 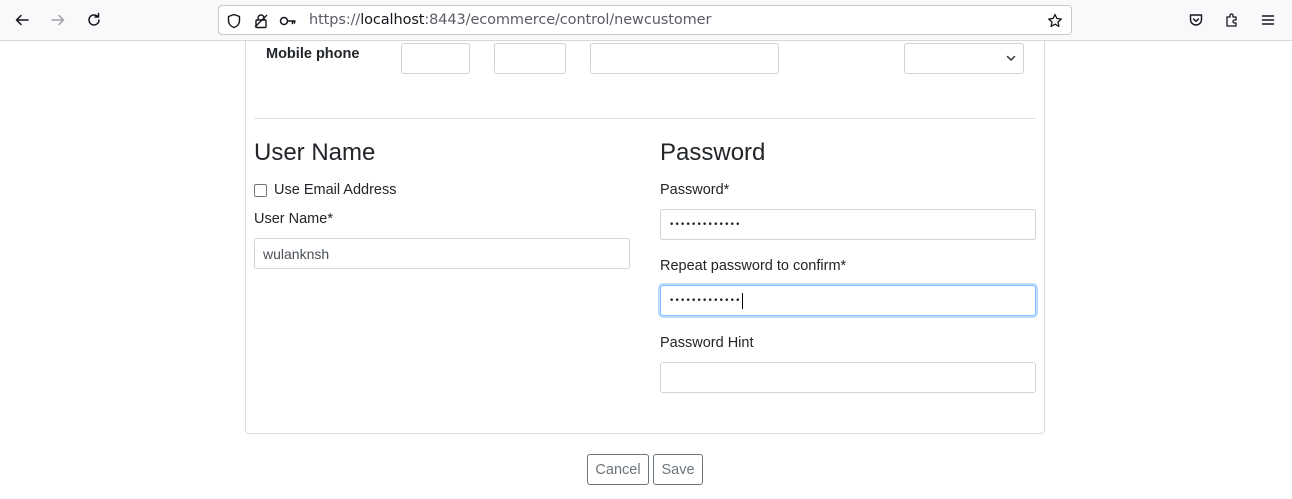 What do you see at coordinates (618, 469) in the screenshot?
I see `cancel-button: Cancel` at bounding box center [618, 469].